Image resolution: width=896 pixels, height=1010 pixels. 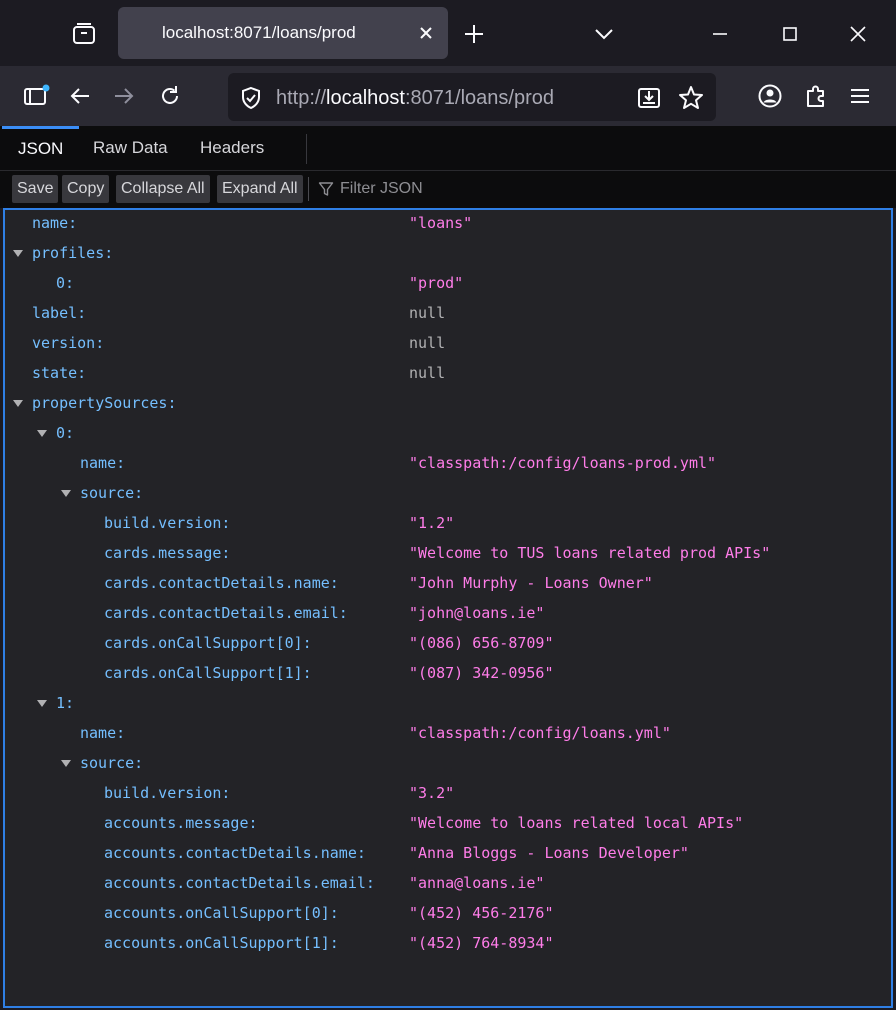 I want to click on arrow-right-icon, so click(x=124, y=96).